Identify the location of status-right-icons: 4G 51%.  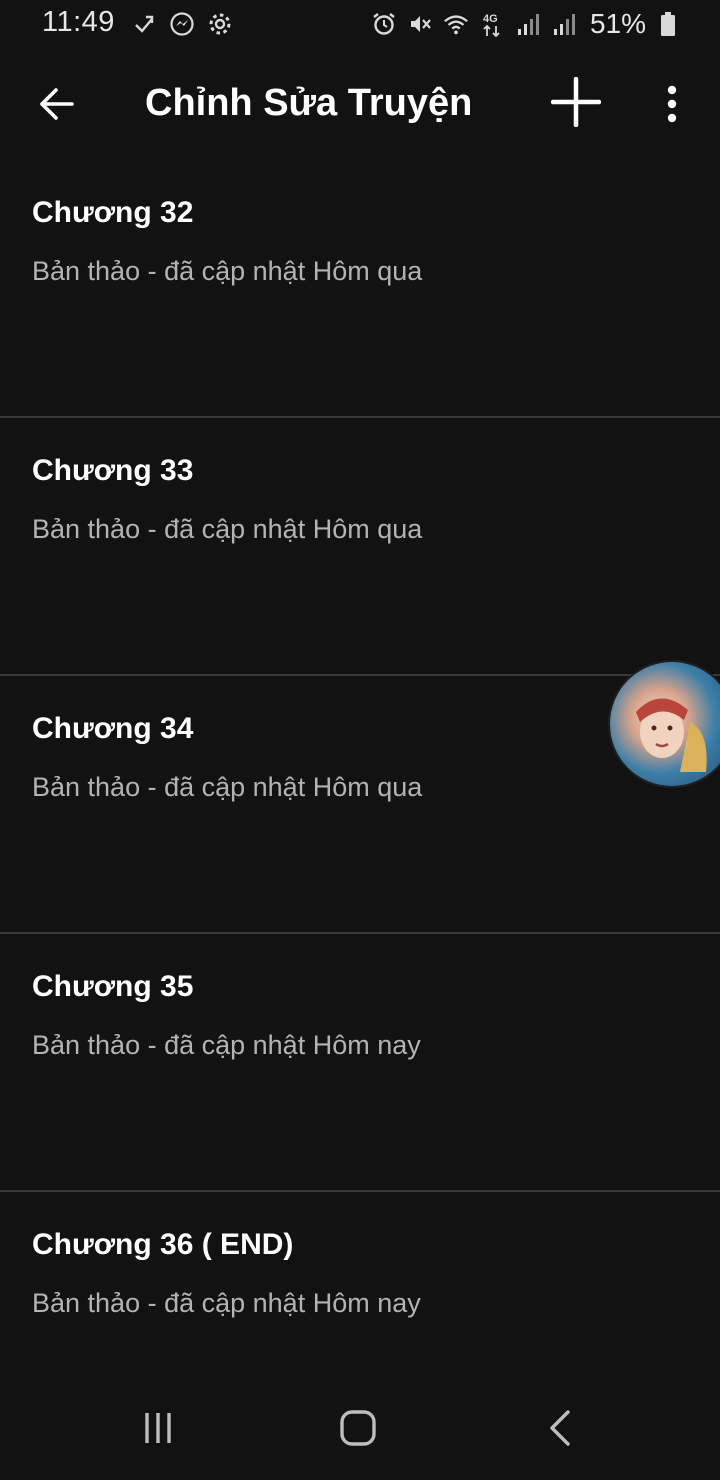
(526, 24).